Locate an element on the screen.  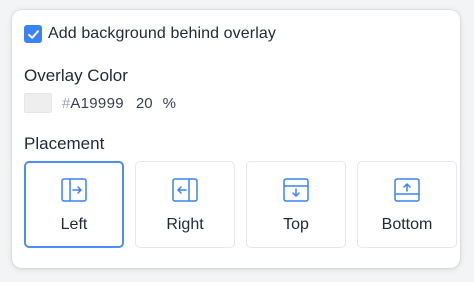
placement-right-icon is located at coordinates (185, 190).